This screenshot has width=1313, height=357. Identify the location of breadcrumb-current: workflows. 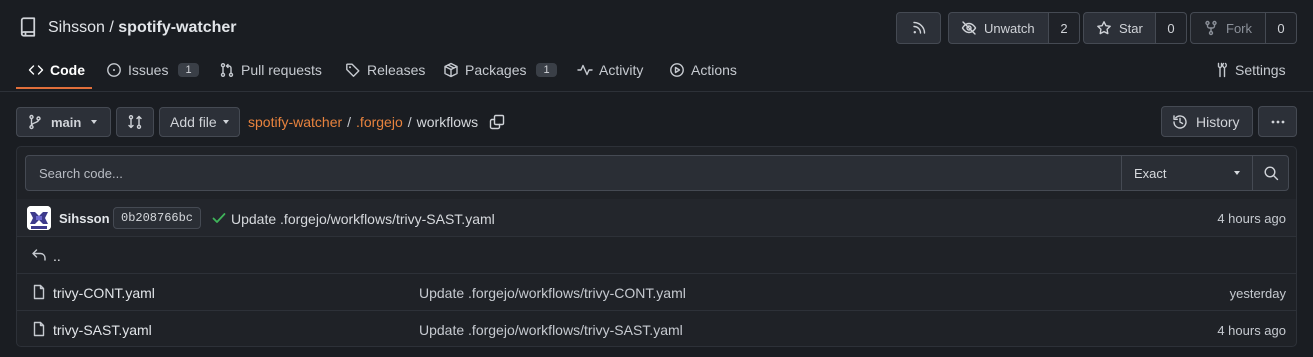
(447, 122).